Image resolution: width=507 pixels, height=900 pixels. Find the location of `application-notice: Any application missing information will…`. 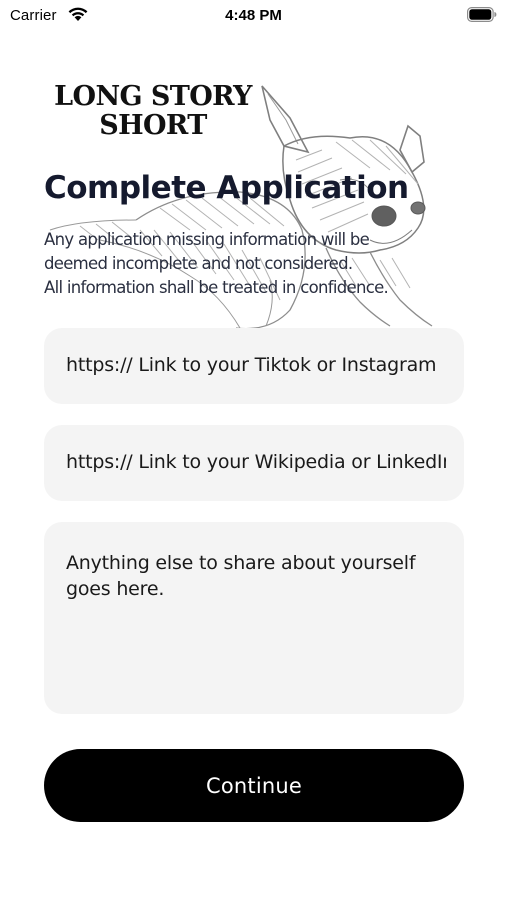

application-notice: Any application missing information will… is located at coordinates (249, 264).